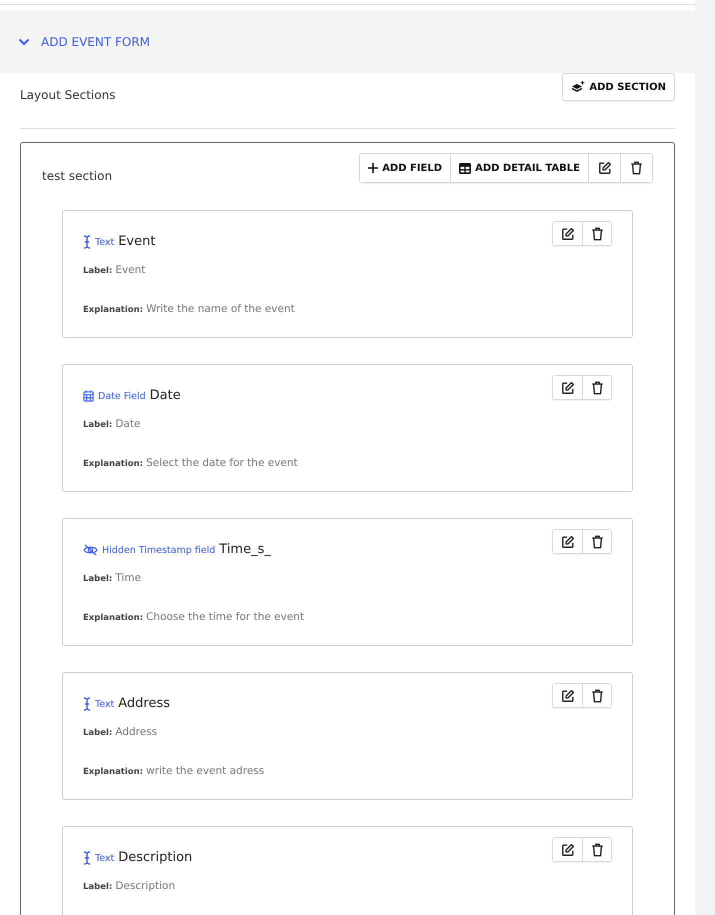 The width and height of the screenshot is (715, 915). I want to click on label-value: Description, so click(145, 886).